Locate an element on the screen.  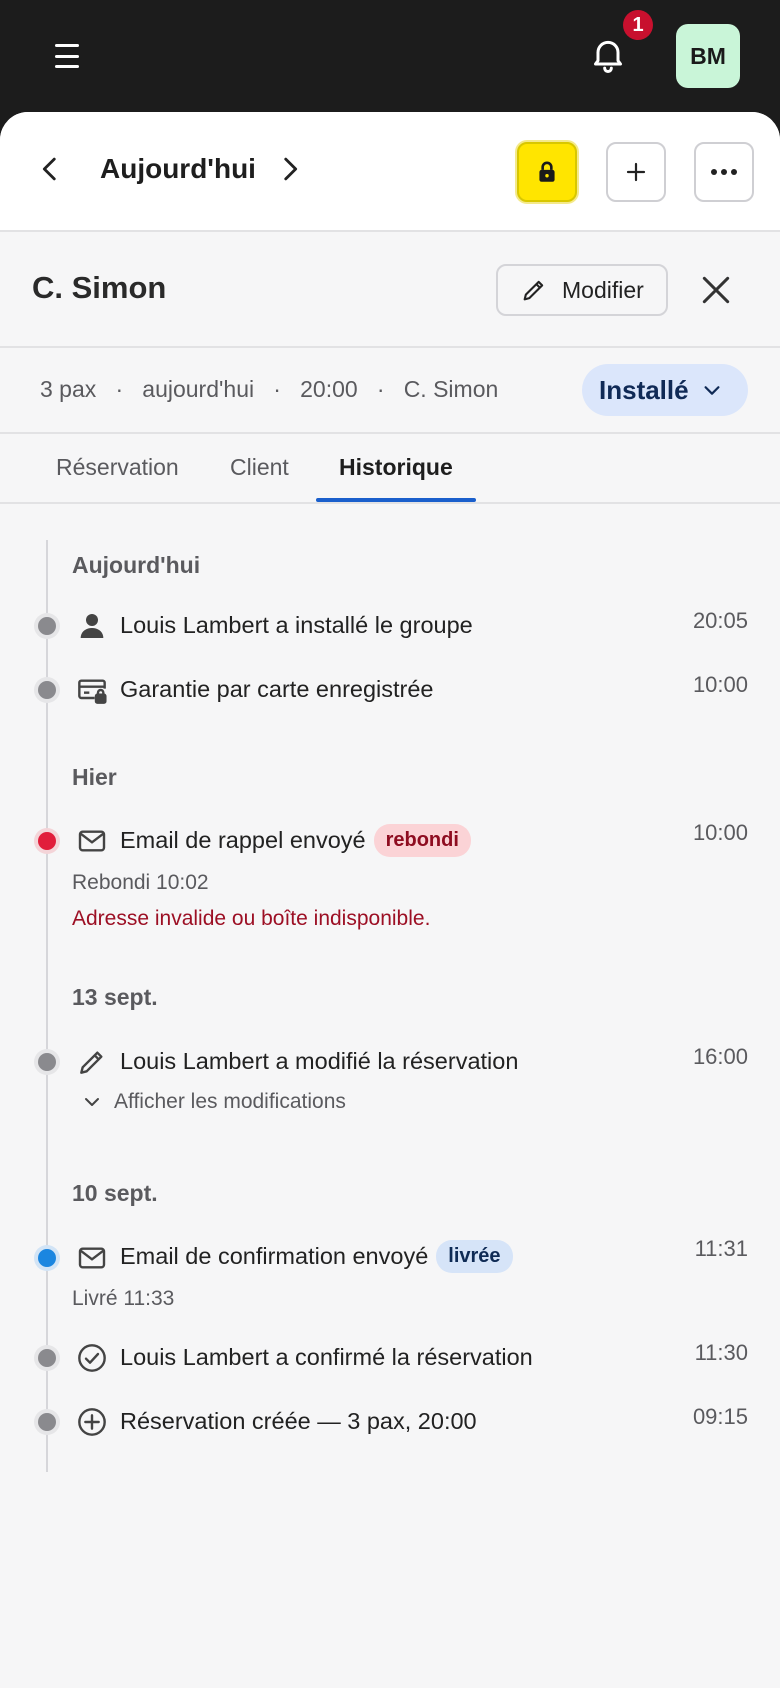
event-time: 11:31 is located at coordinates (721, 1248).